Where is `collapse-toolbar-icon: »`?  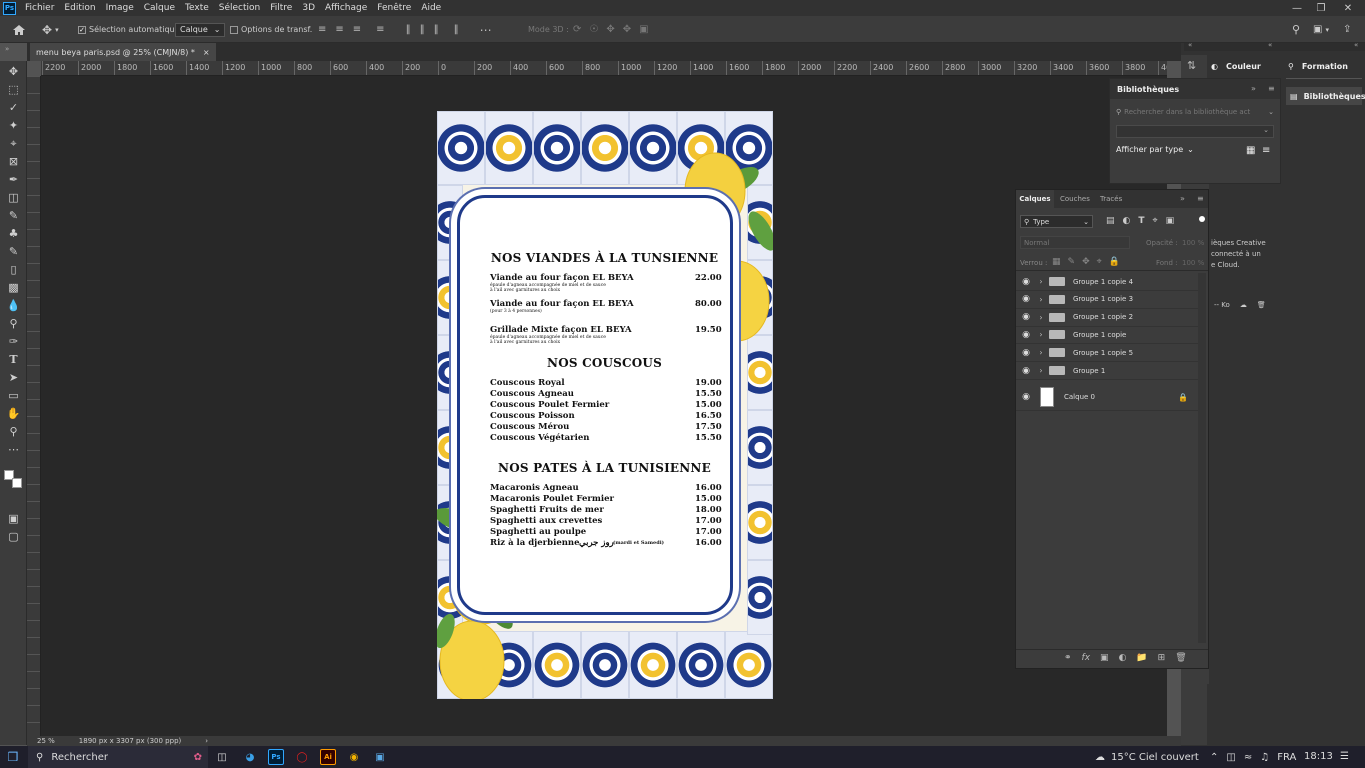 collapse-toolbar-icon: » is located at coordinates (7, 49).